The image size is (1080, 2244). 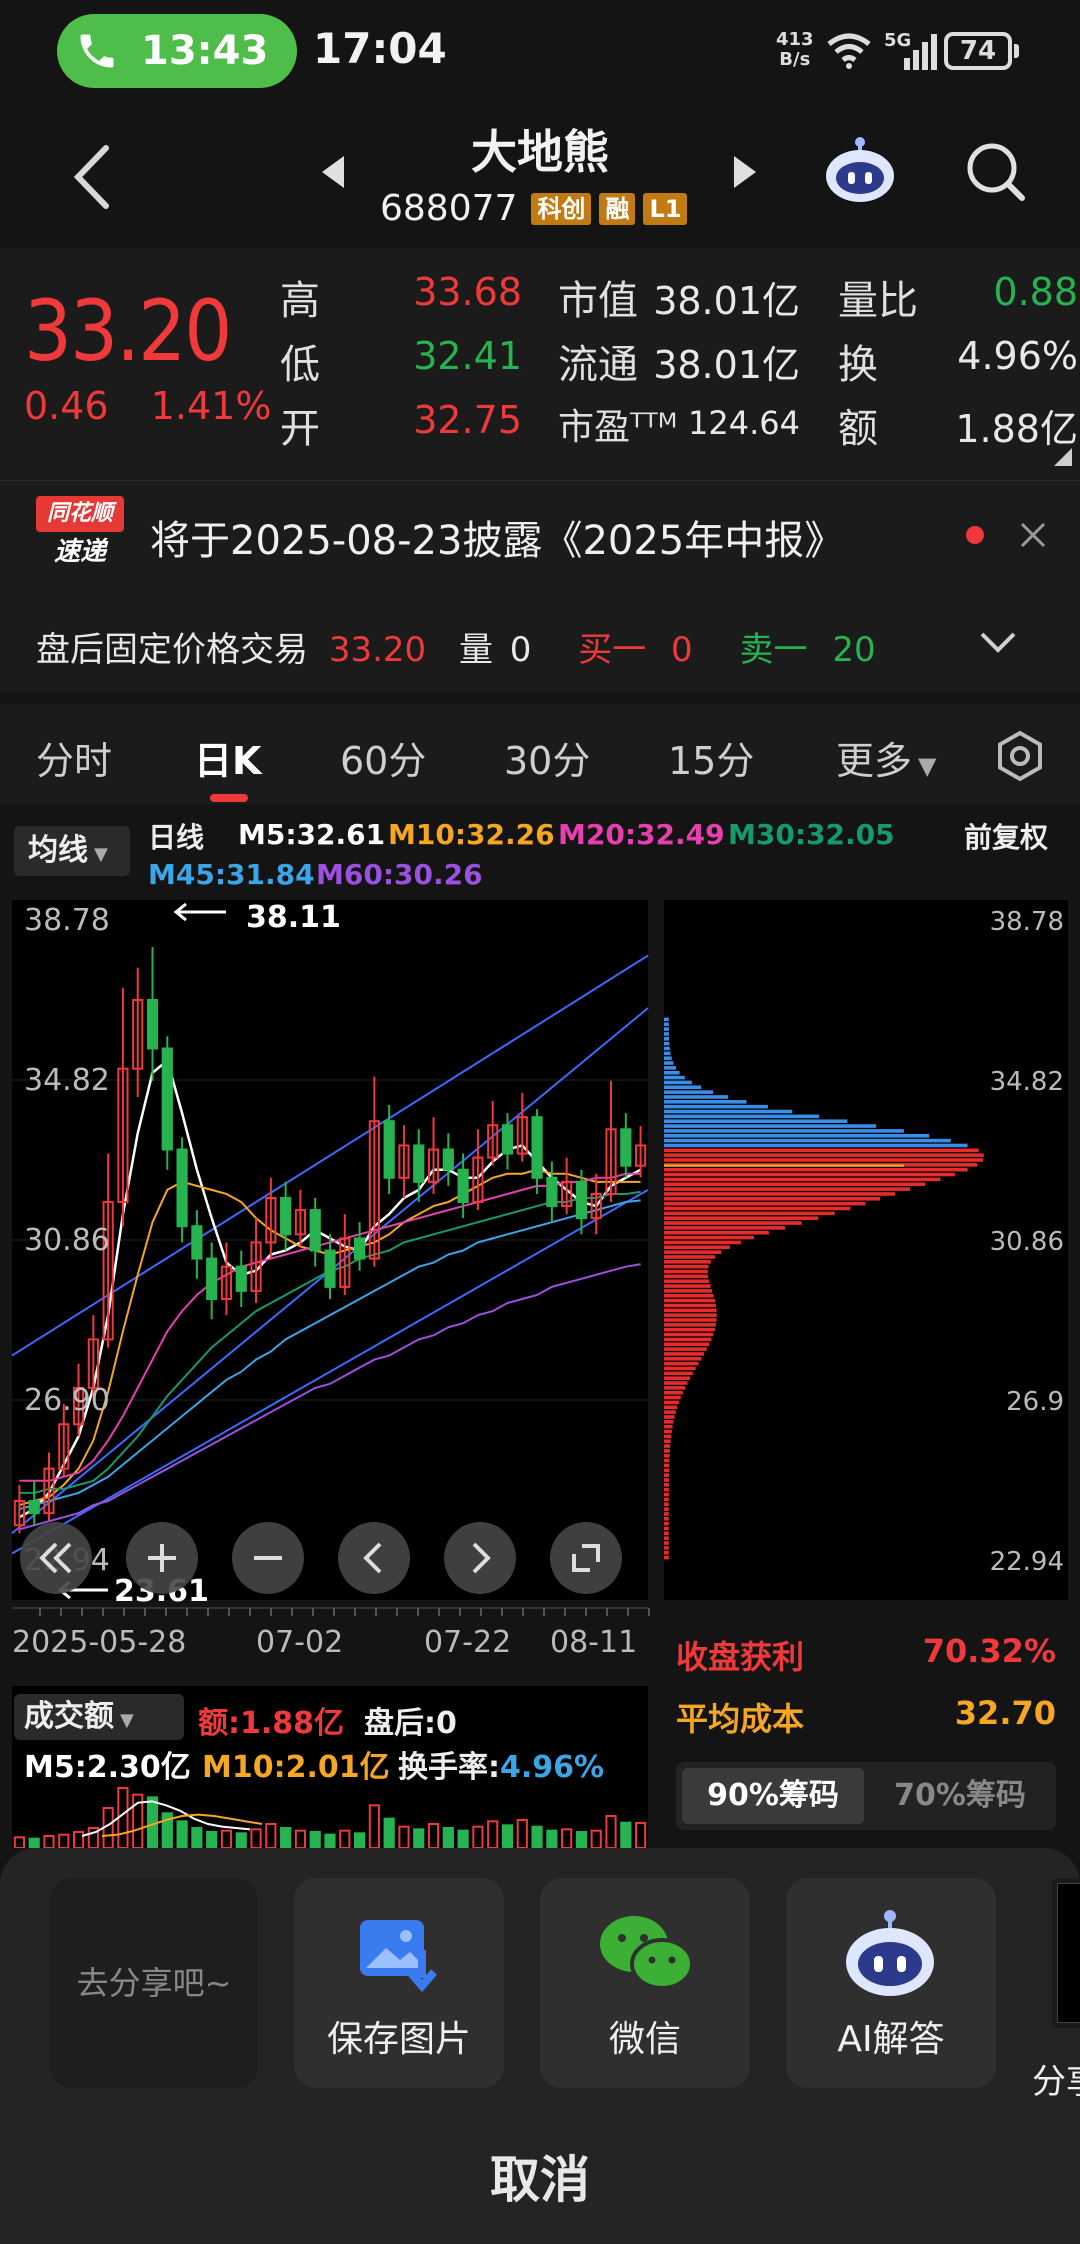 What do you see at coordinates (617, 208) in the screenshot?
I see `tag-margin: 融` at bounding box center [617, 208].